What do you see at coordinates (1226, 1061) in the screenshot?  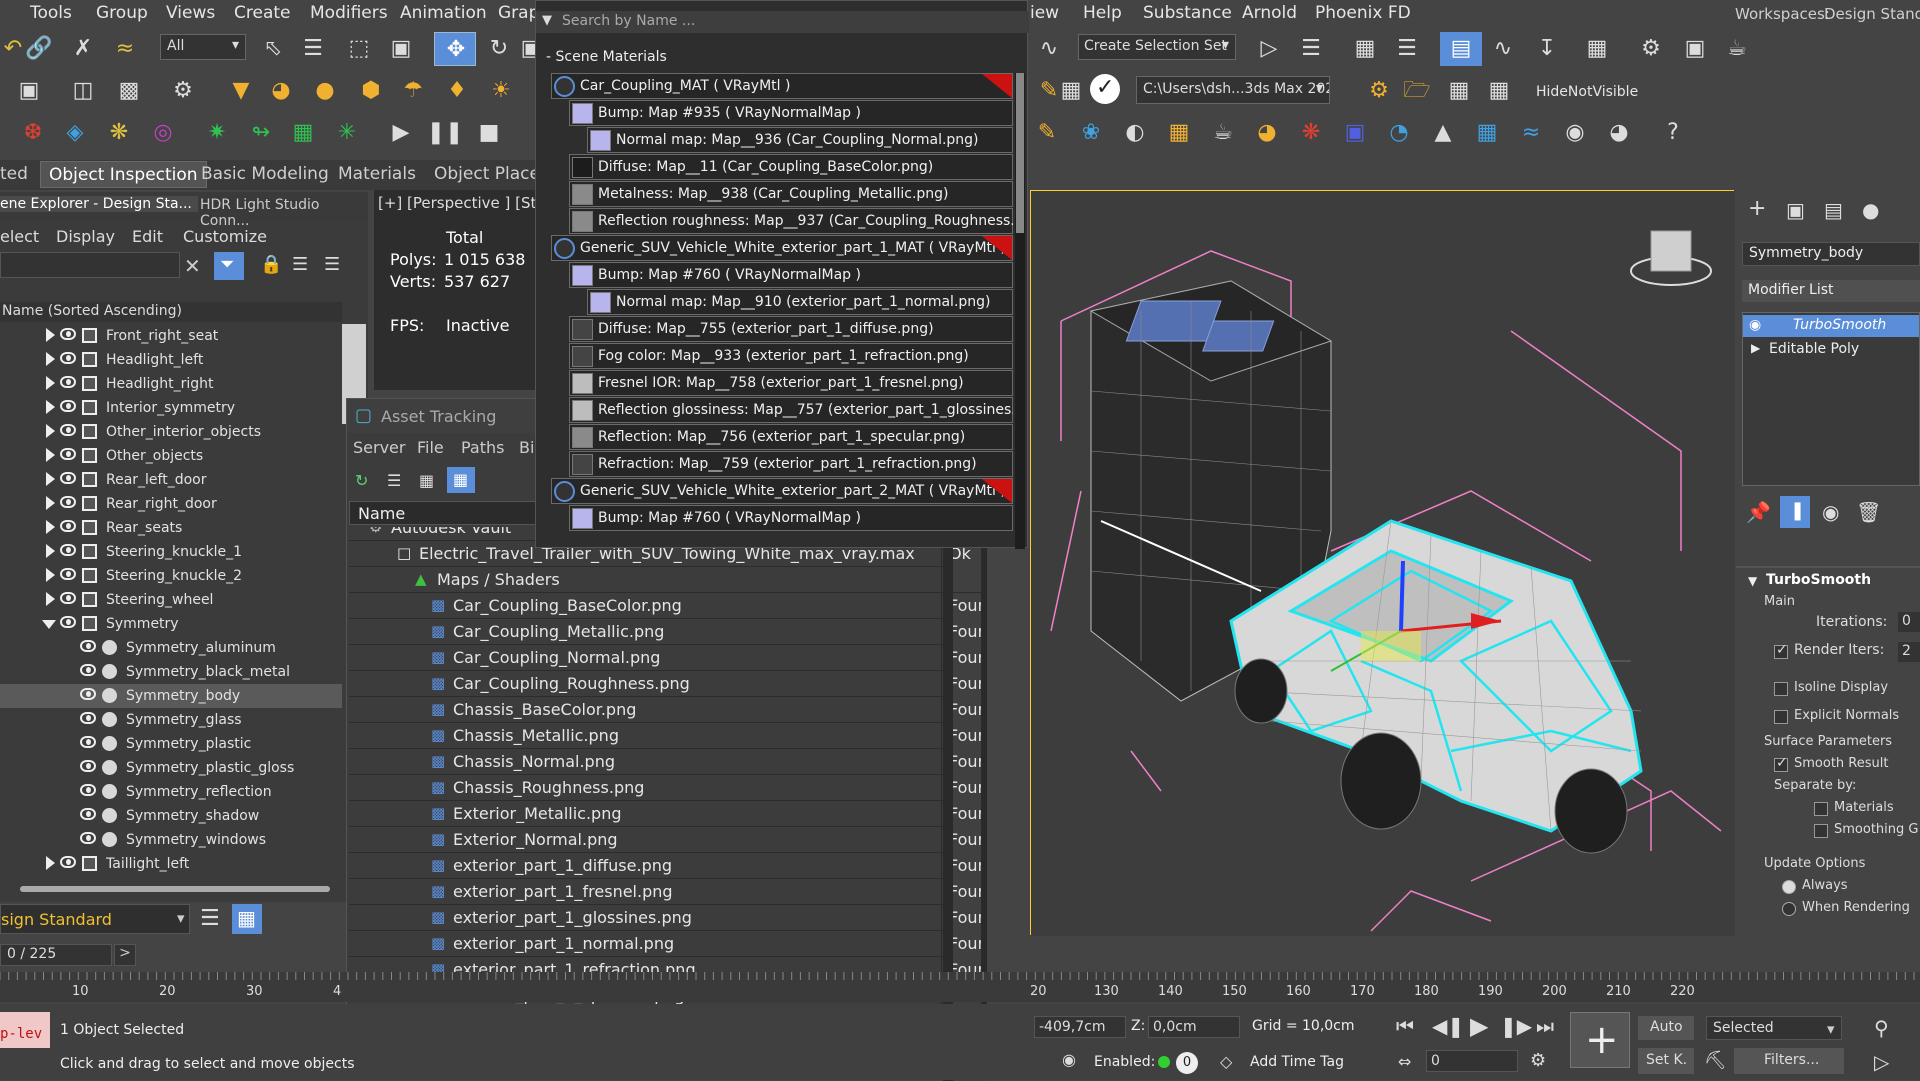 I see `time-tag-icon: ◇` at bounding box center [1226, 1061].